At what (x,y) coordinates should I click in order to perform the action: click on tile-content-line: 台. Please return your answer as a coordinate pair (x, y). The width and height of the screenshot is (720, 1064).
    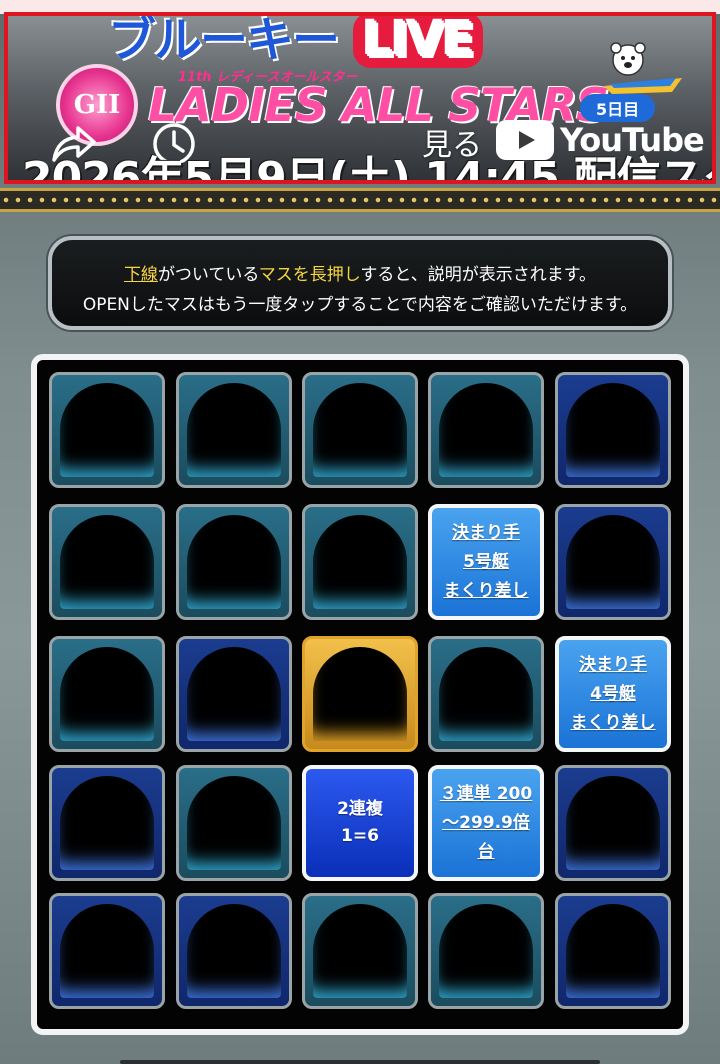
    Looking at the image, I should click on (486, 851).